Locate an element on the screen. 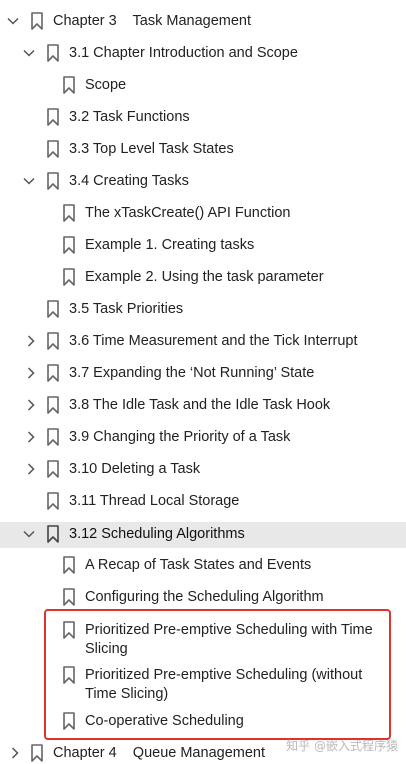  bookmark-3-11: 3.11 Thread Local Storage is located at coordinates (203, 502).